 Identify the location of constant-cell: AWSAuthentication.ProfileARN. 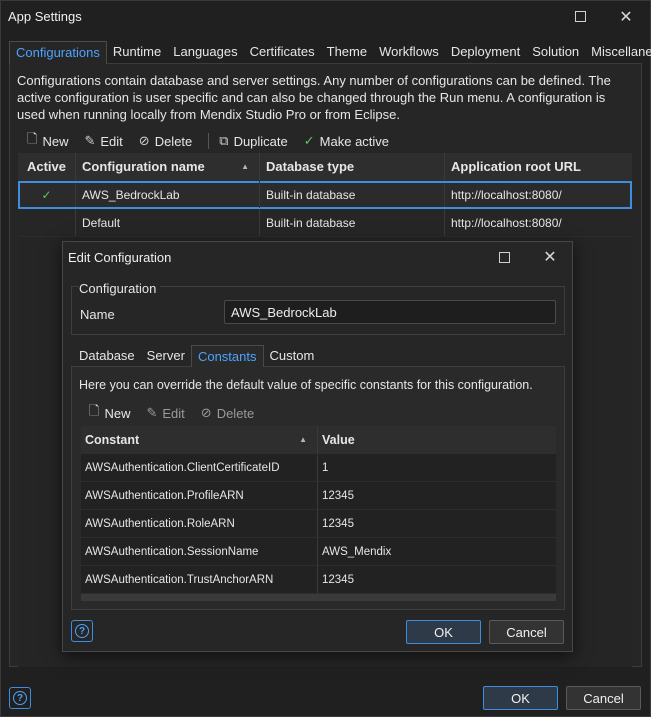
(199, 495).